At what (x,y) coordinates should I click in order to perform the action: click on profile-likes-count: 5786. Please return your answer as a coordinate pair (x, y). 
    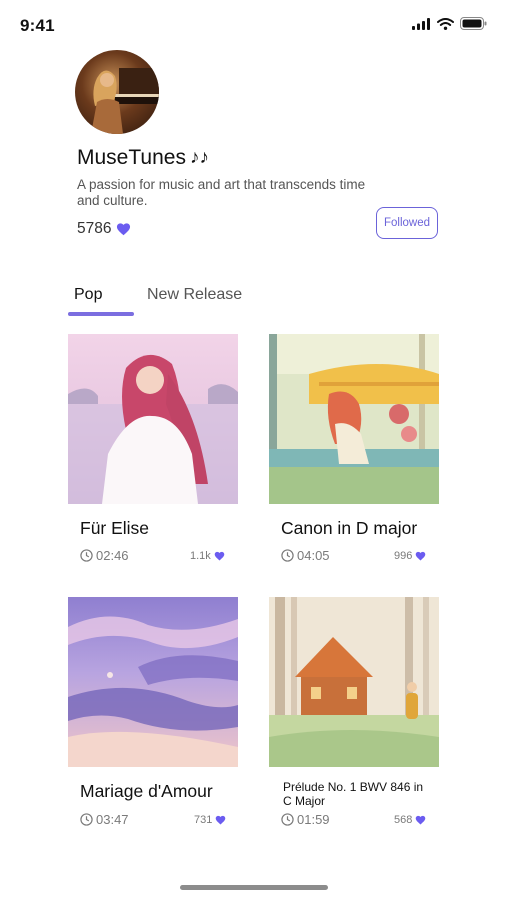
    Looking at the image, I should click on (94, 228).